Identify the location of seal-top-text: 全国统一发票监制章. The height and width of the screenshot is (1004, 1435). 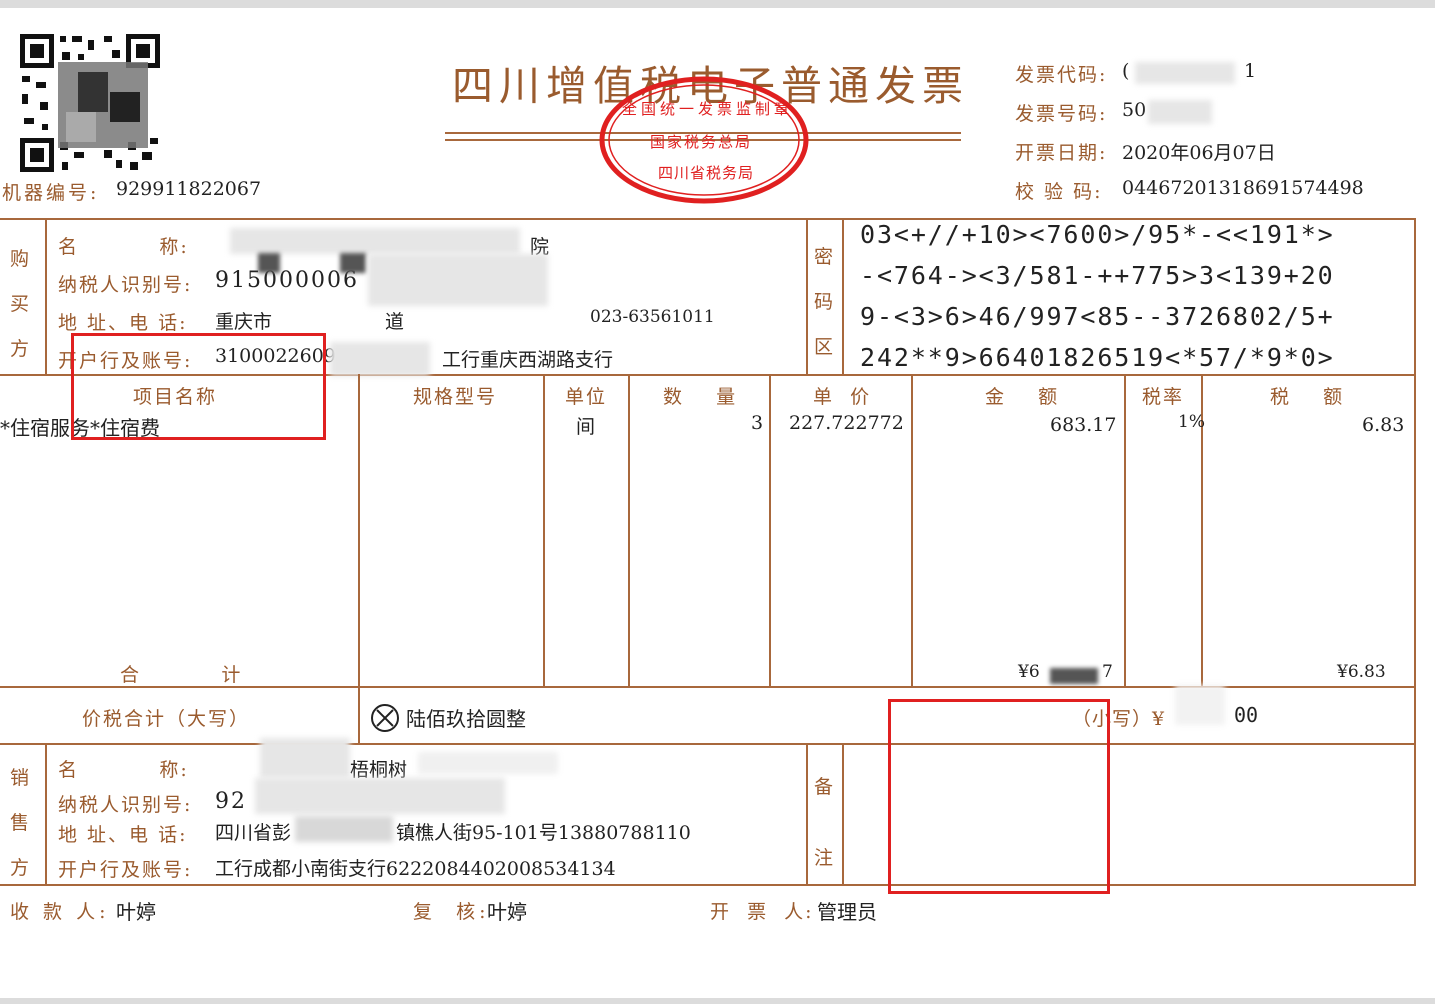
(708, 109).